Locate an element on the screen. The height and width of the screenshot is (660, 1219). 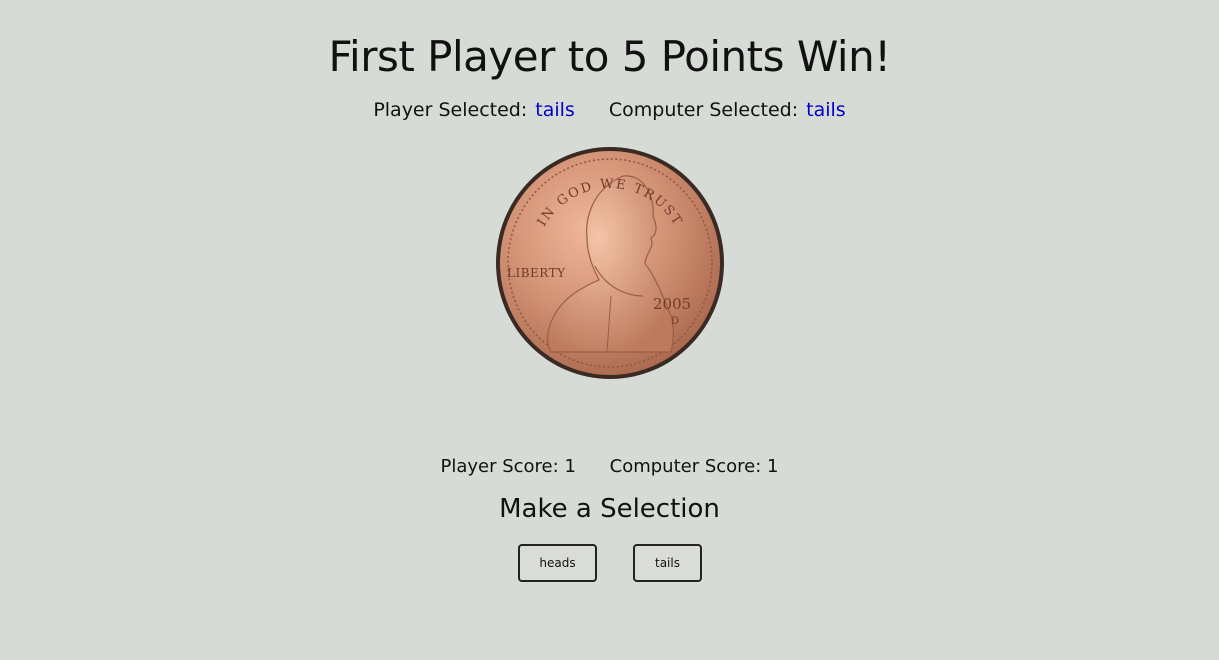
player-selection: Player Selected: tails is located at coordinates (474, 110).